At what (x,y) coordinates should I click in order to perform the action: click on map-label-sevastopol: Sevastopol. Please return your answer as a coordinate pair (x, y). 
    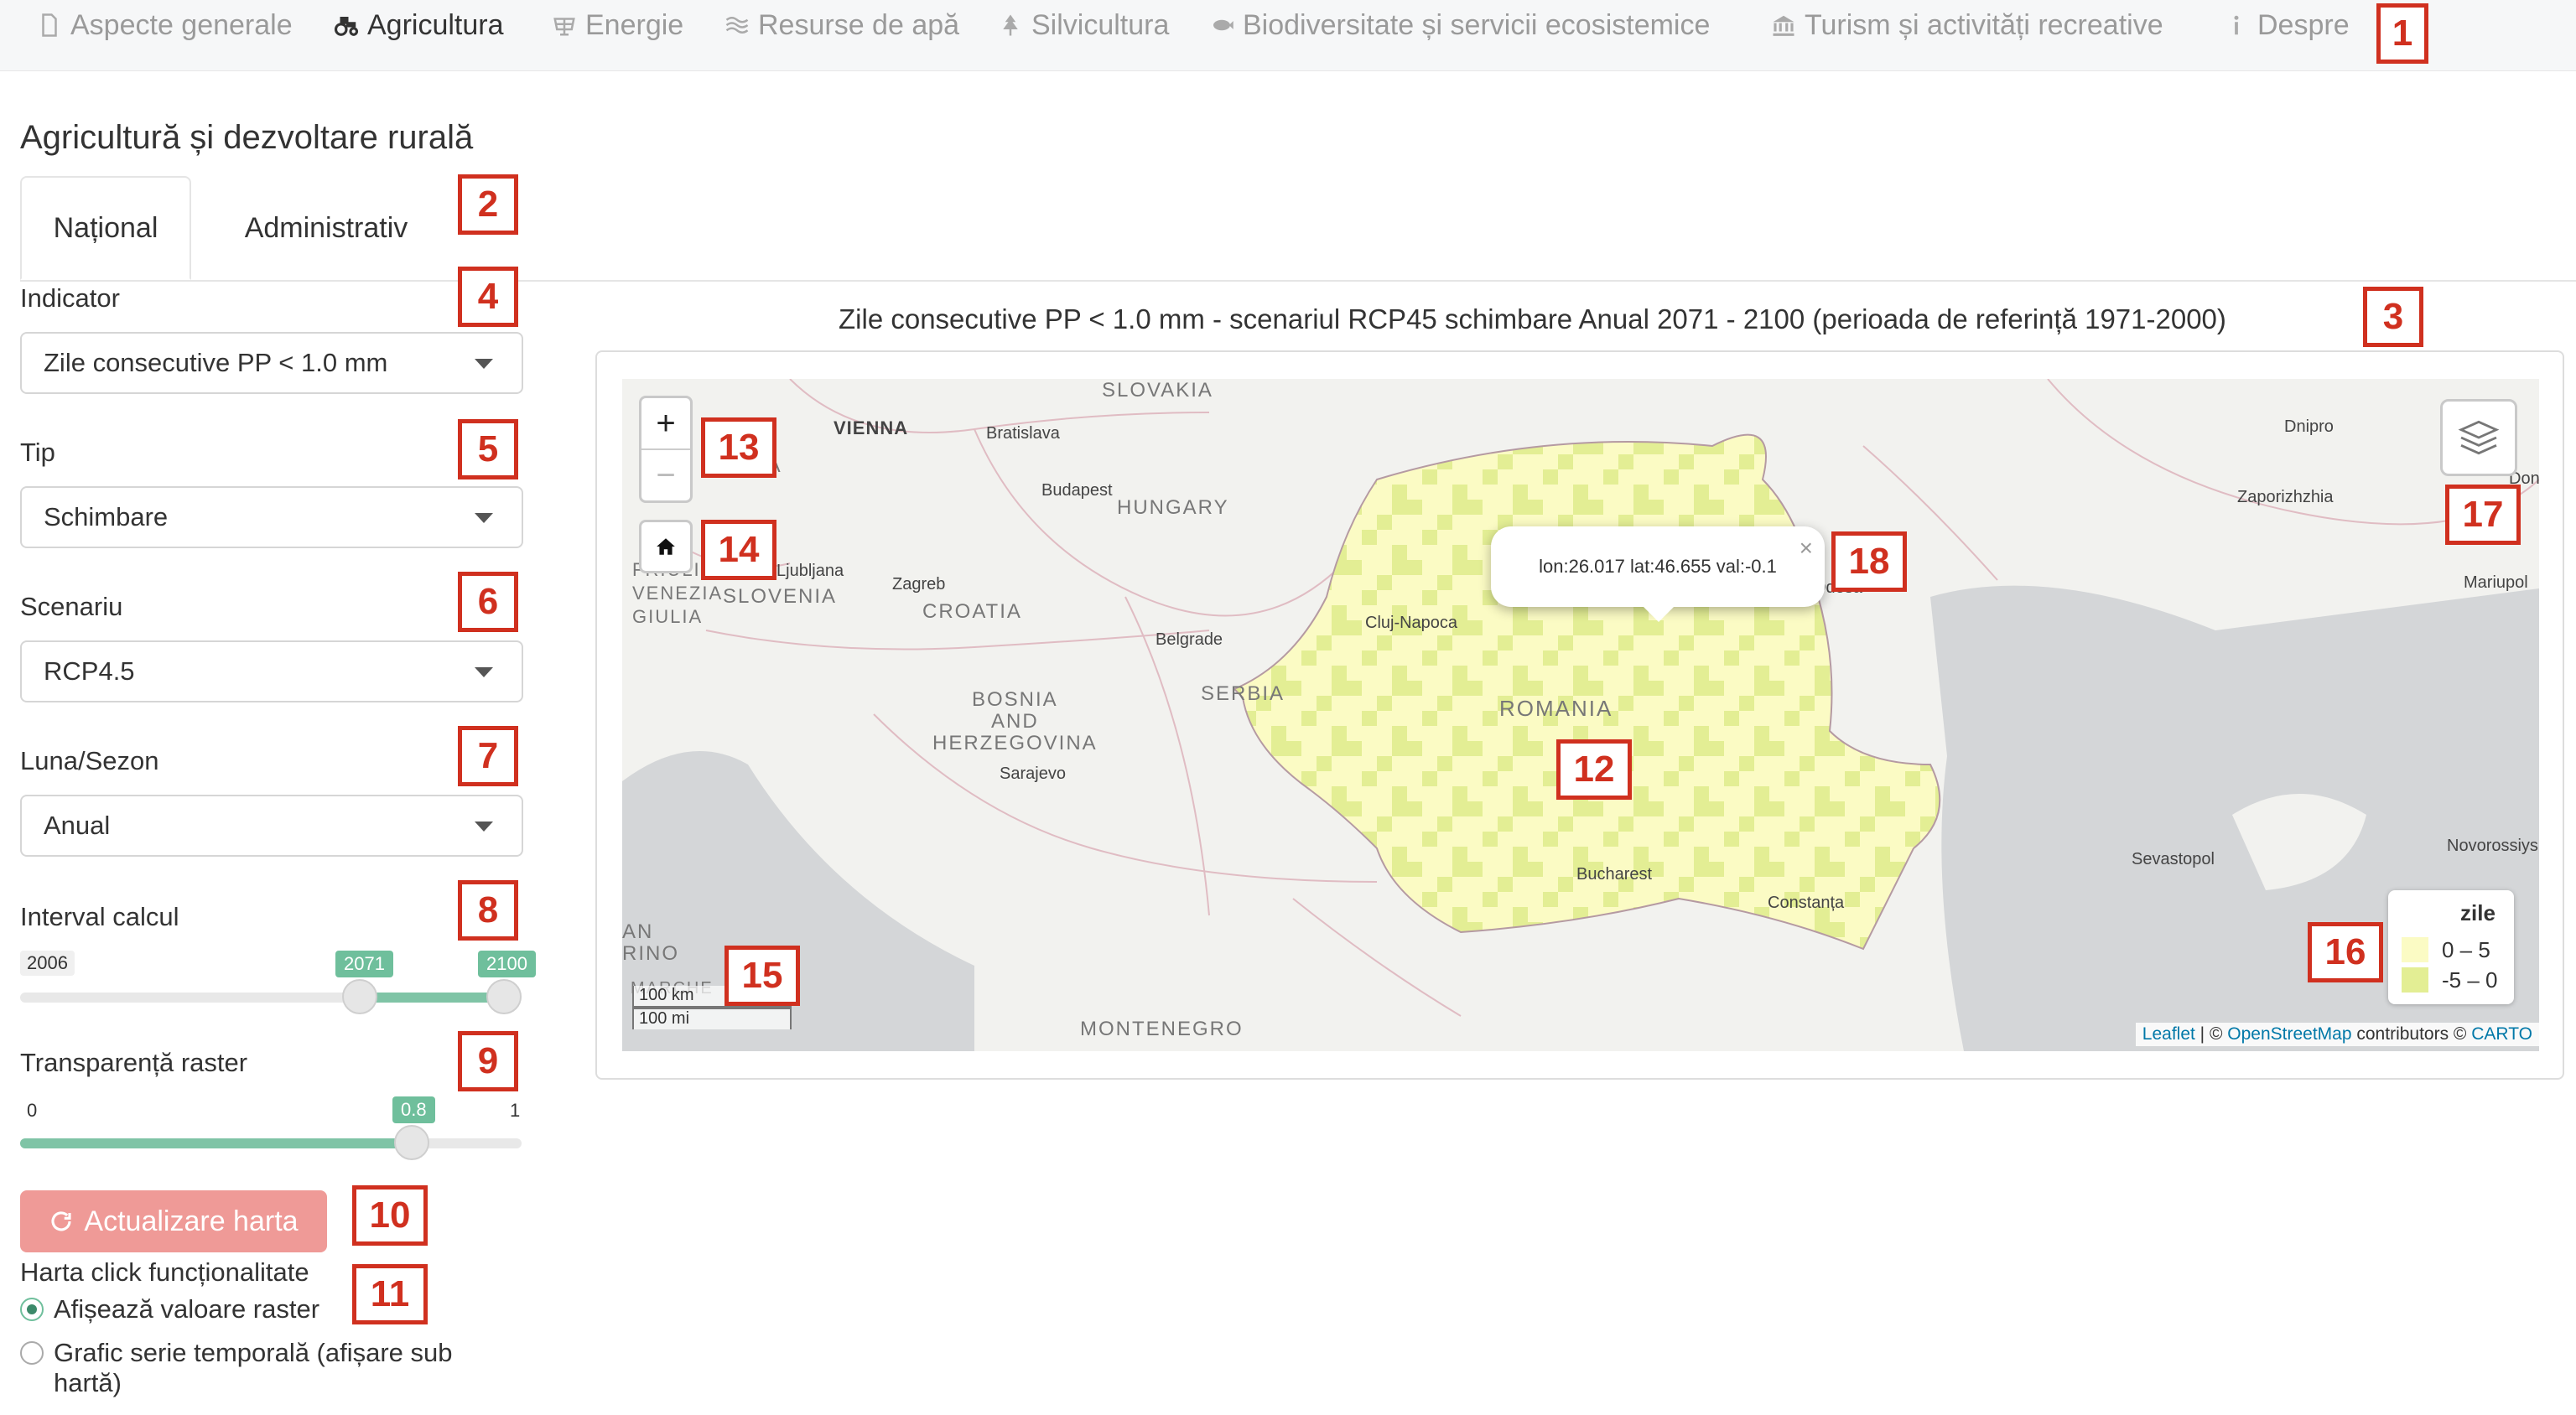
    Looking at the image, I should click on (2173, 859).